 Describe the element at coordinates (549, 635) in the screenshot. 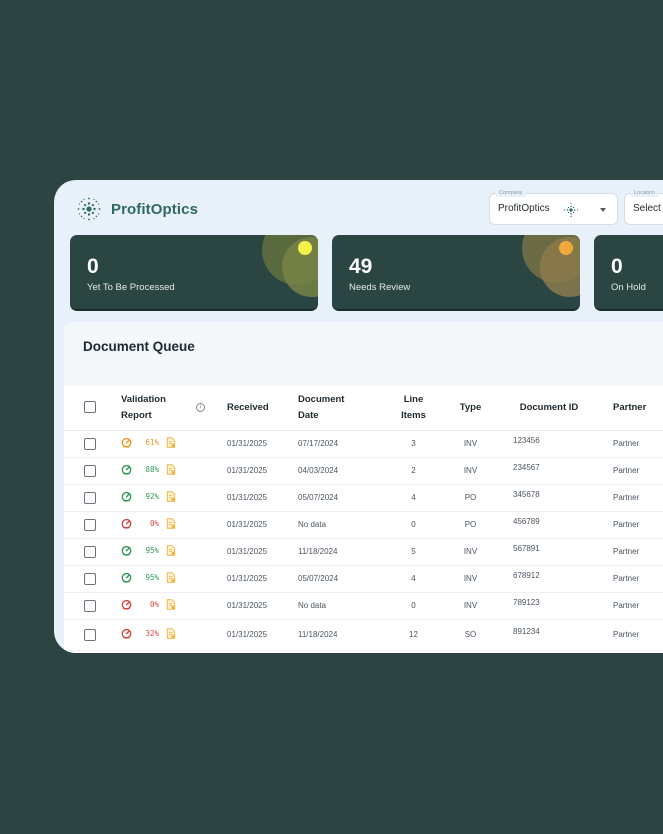

I see `document-id: 891234` at that location.